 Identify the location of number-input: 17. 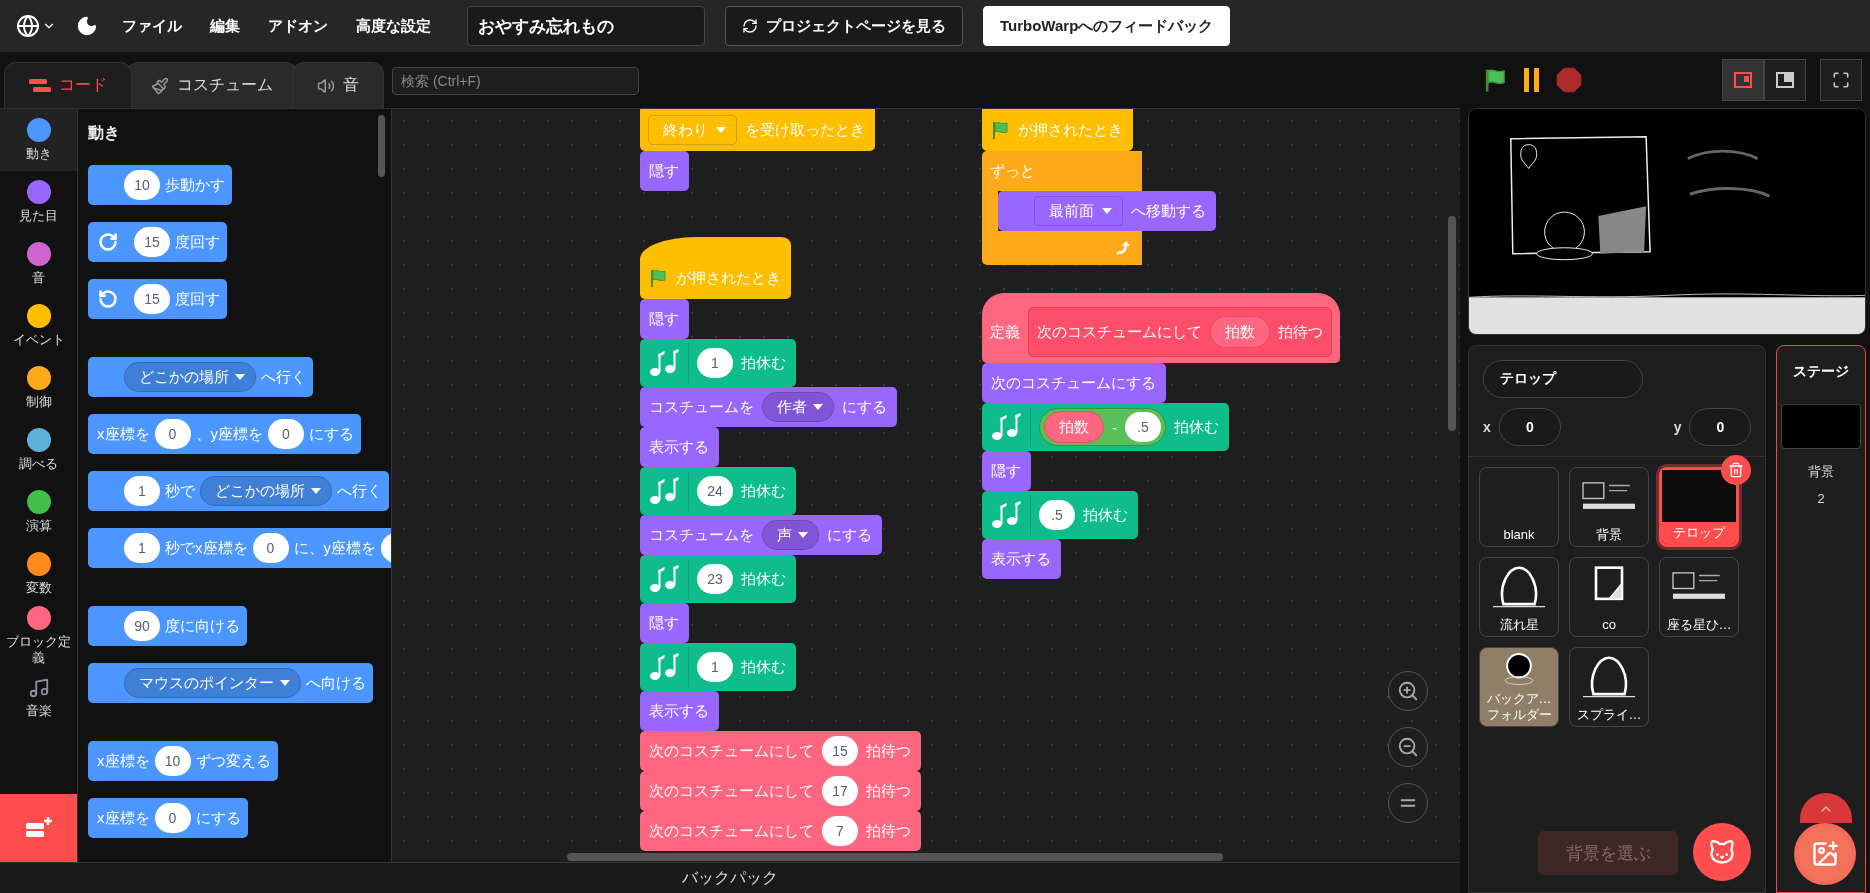
(840, 791).